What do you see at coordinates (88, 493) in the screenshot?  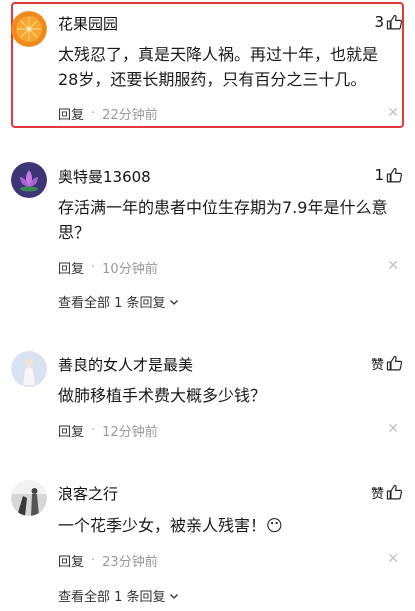 I see `username: 浪客之行` at bounding box center [88, 493].